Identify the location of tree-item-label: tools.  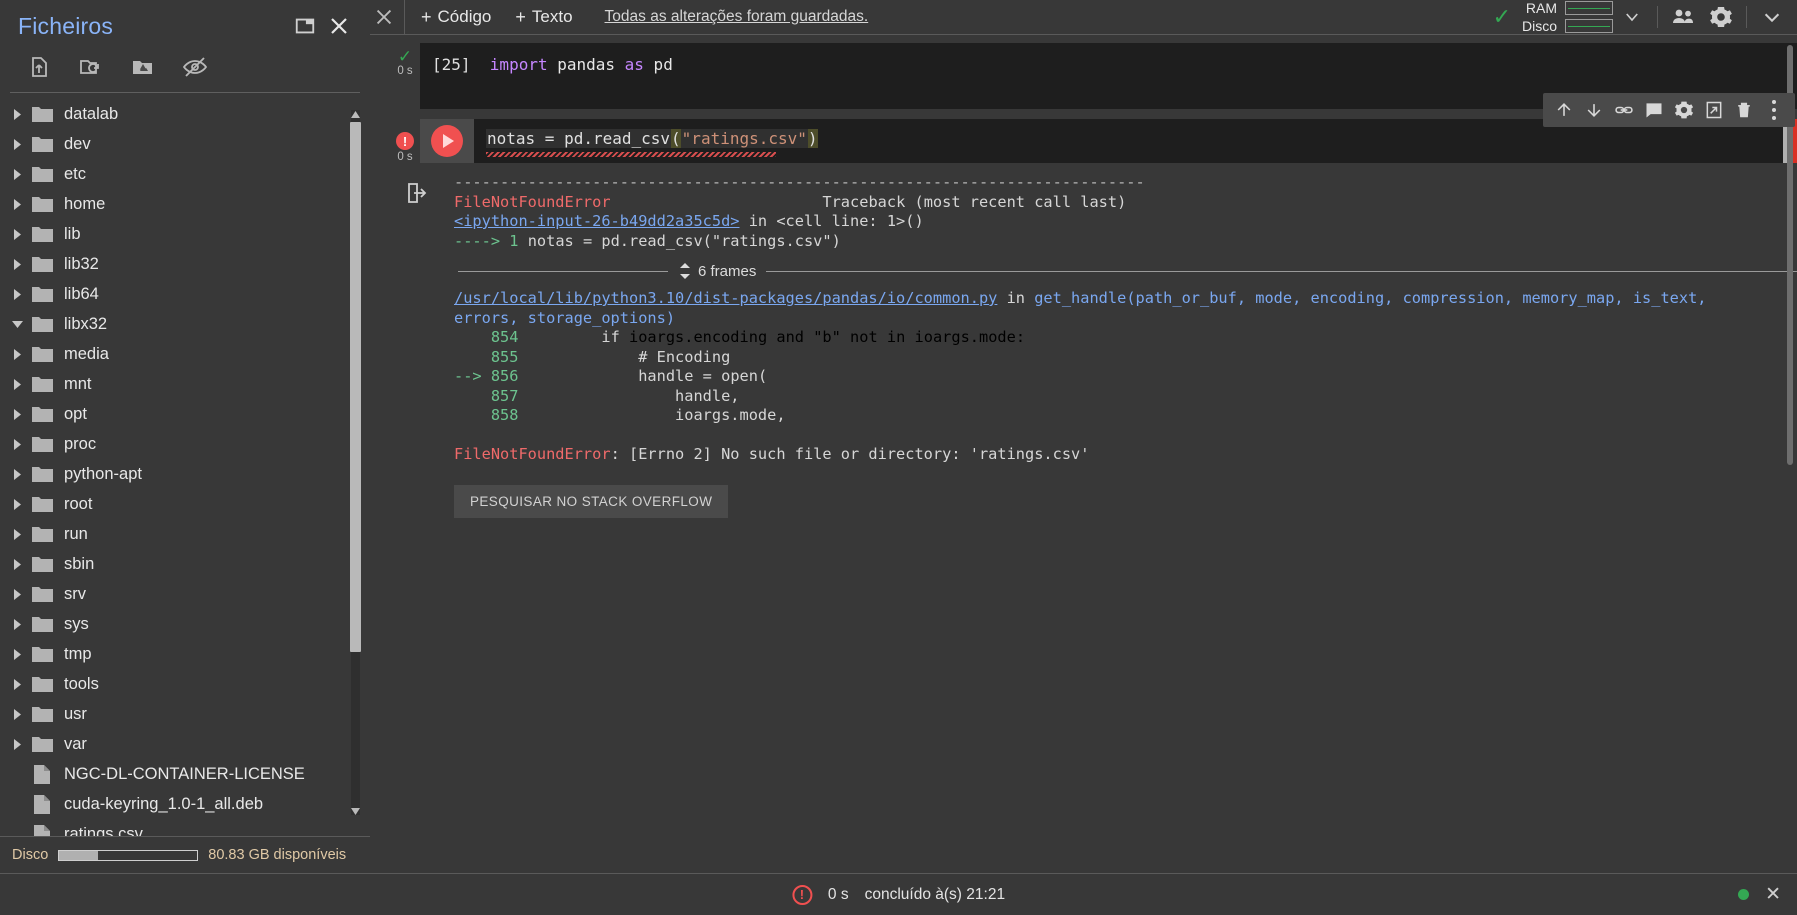
(81, 683).